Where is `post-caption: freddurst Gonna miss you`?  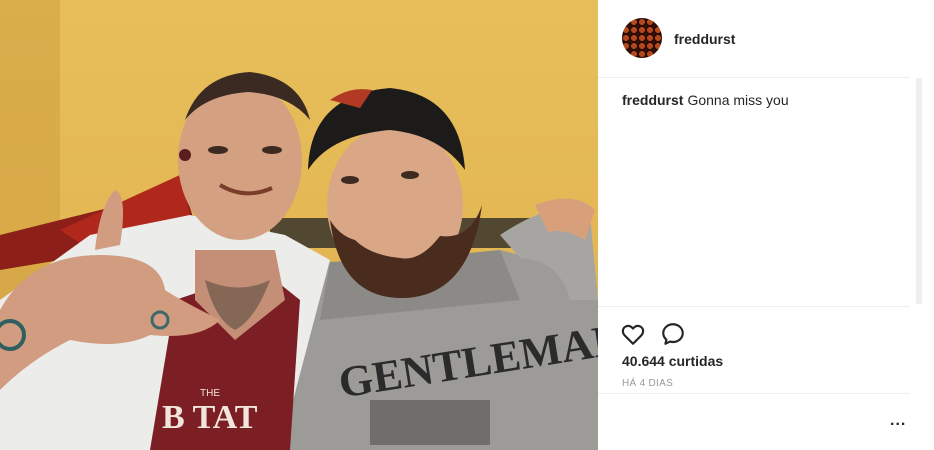 post-caption: freddurst Gonna miss you is located at coordinates (705, 100).